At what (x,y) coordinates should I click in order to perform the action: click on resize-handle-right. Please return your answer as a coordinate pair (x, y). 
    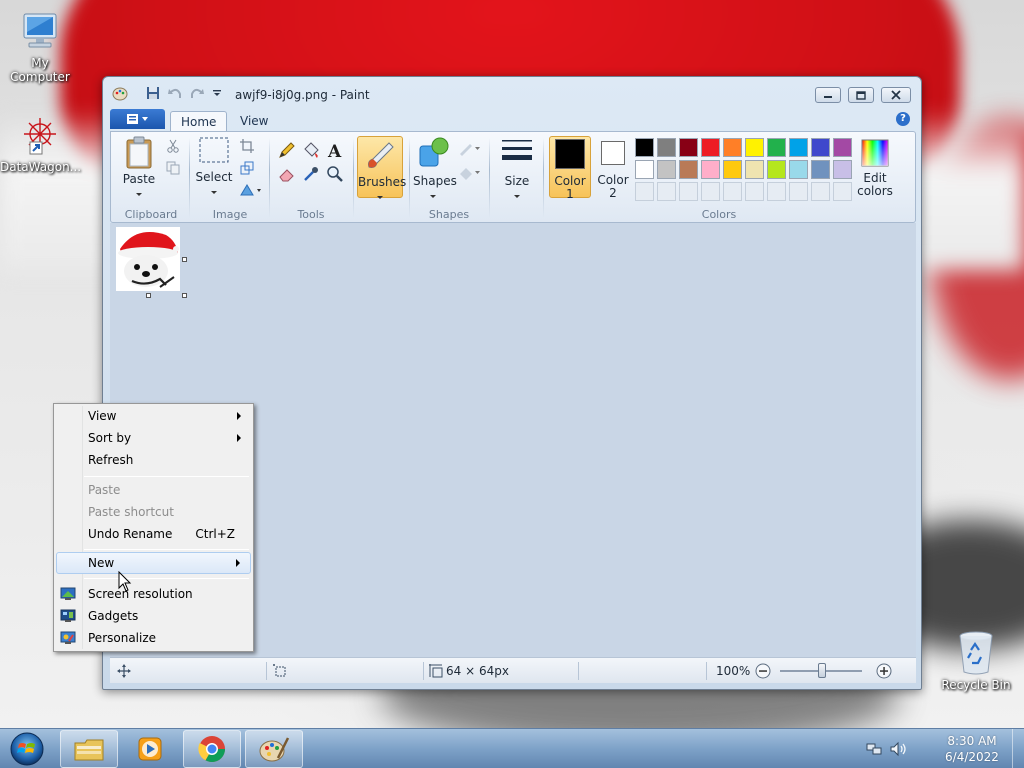
    Looking at the image, I should click on (184, 259).